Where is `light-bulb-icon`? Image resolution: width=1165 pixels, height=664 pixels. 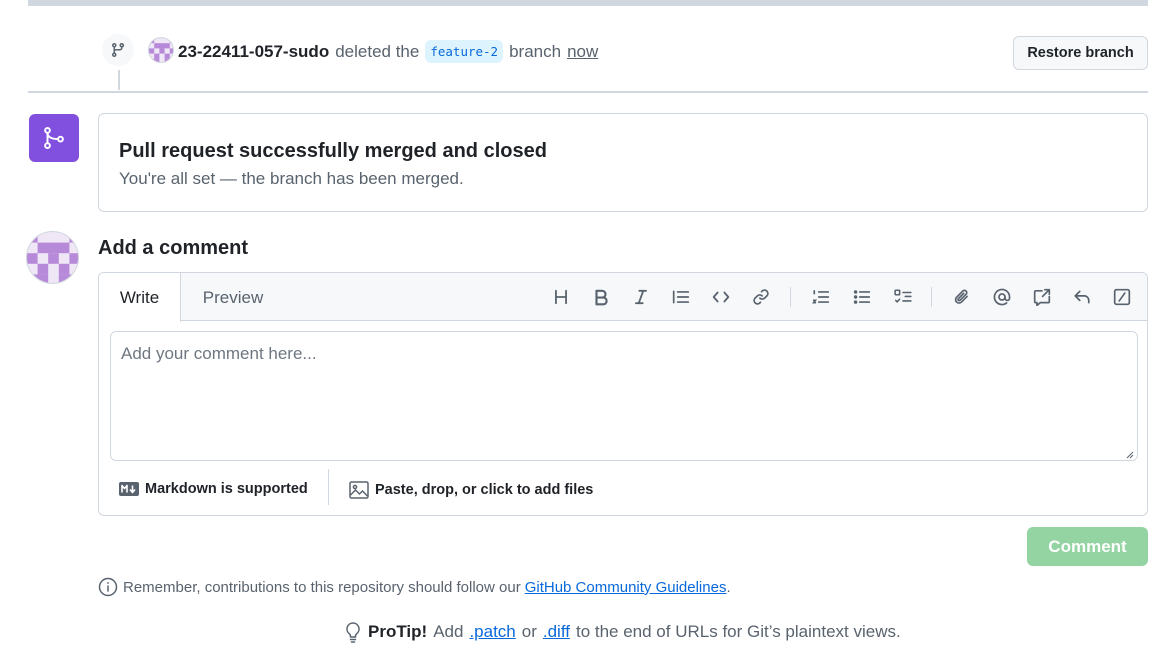
light-bulb-icon is located at coordinates (353, 632).